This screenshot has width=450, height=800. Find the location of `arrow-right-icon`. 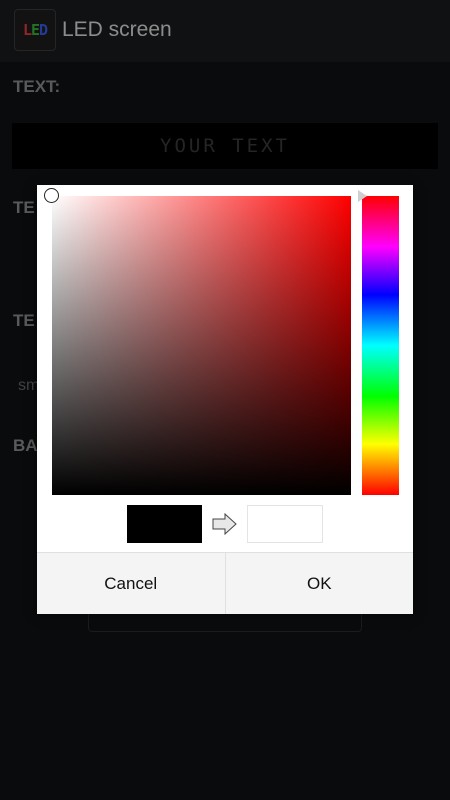

arrow-right-icon is located at coordinates (224, 524).